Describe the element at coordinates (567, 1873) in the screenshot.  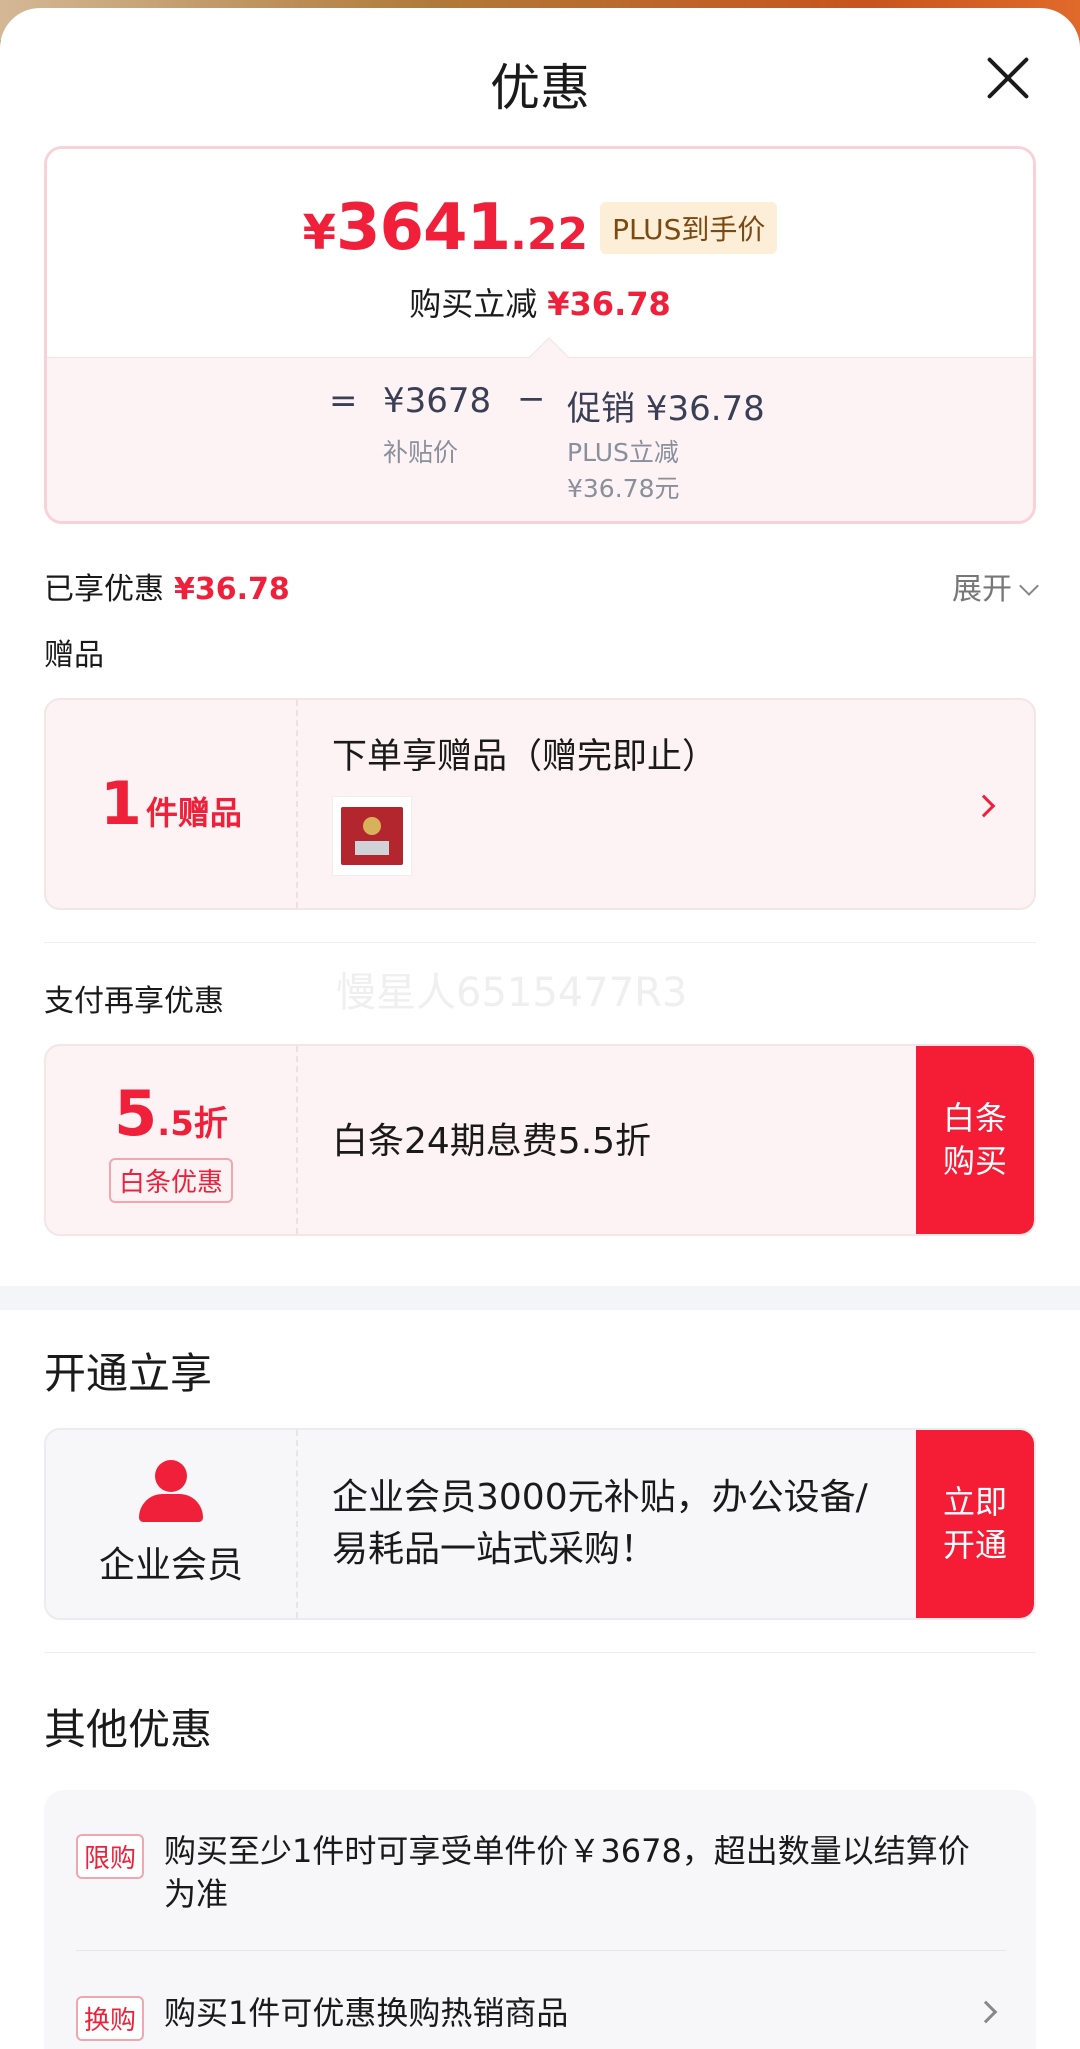
I see `offer-text: 购买至少1件时可享受单件价￥3678，超出数量以结算价为准` at that location.